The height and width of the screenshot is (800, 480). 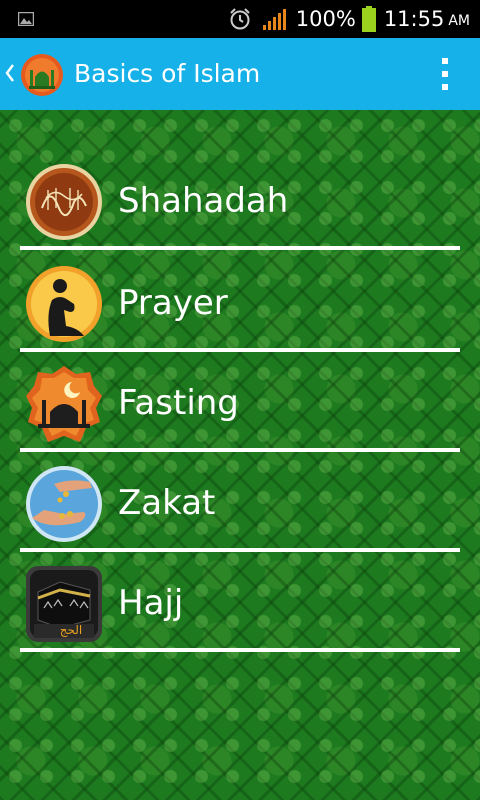 What do you see at coordinates (445, 74) in the screenshot?
I see `overflow-menu-icon` at bounding box center [445, 74].